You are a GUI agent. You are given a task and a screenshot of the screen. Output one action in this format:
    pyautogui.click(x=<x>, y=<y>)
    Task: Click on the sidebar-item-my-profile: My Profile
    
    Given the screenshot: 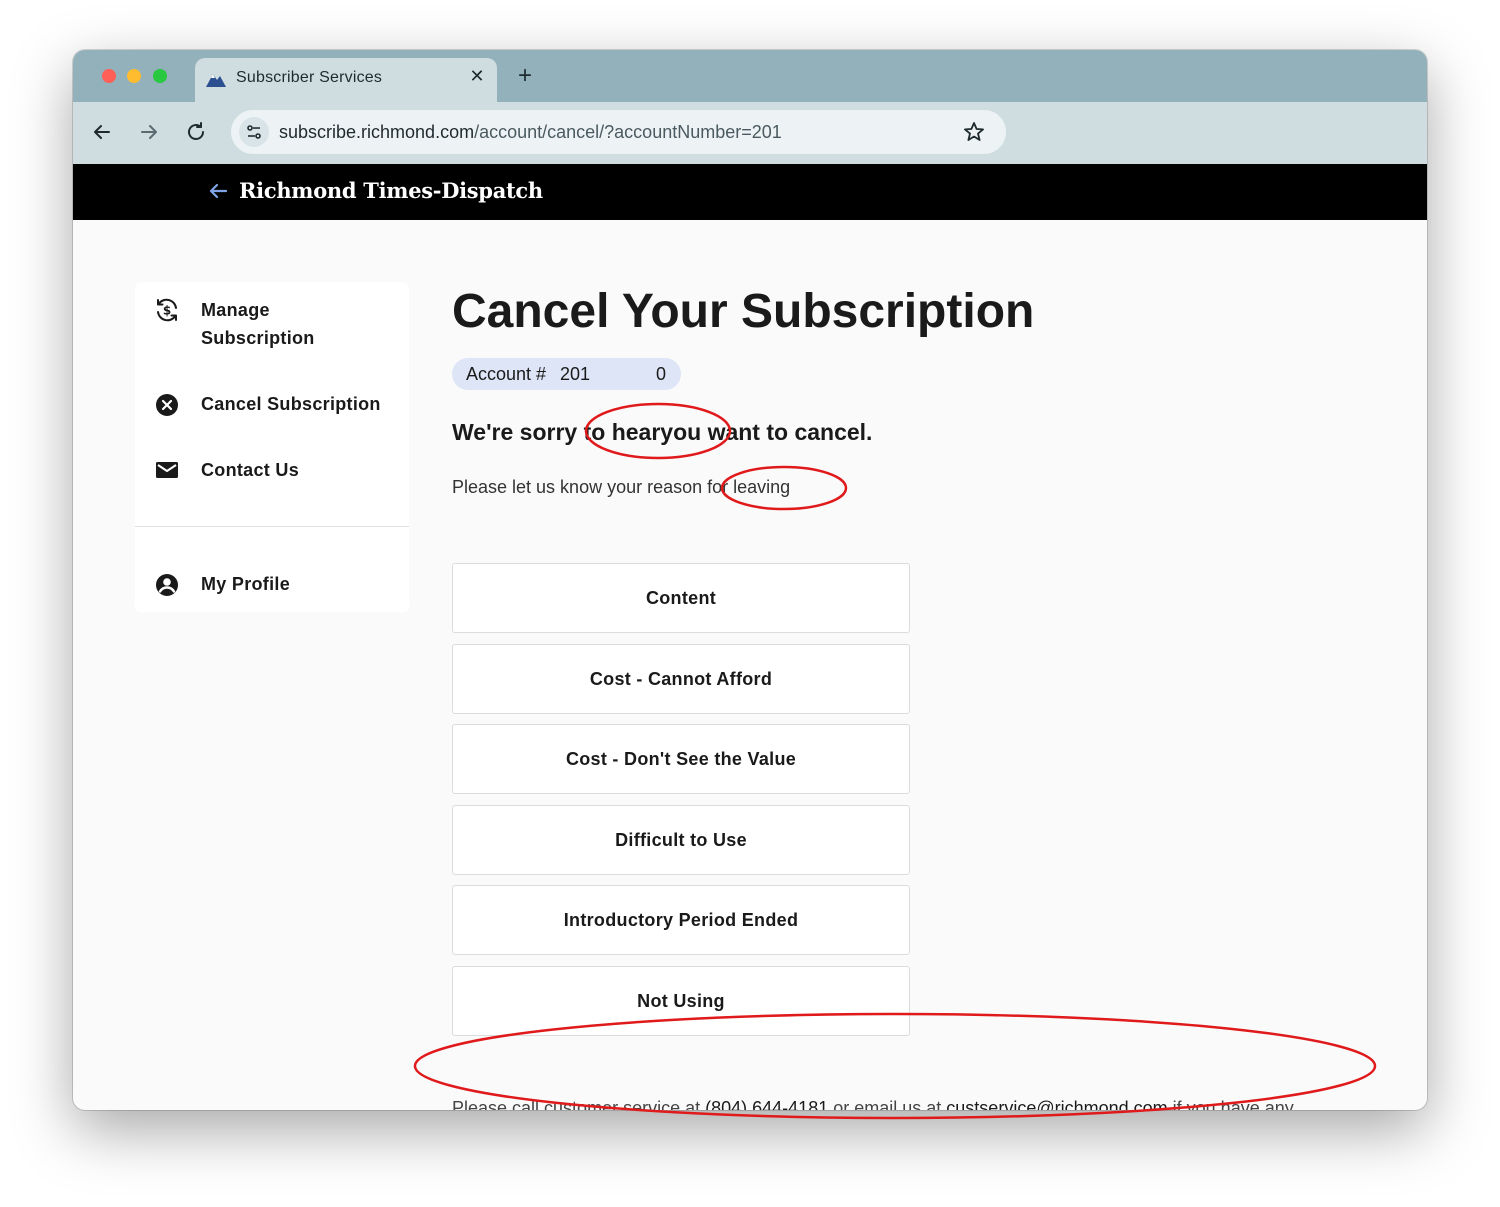 What is the action you would take?
    pyautogui.click(x=272, y=584)
    